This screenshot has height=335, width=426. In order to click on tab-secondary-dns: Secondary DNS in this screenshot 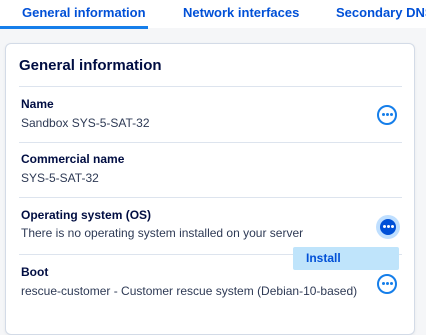, I will do `click(381, 12)`.